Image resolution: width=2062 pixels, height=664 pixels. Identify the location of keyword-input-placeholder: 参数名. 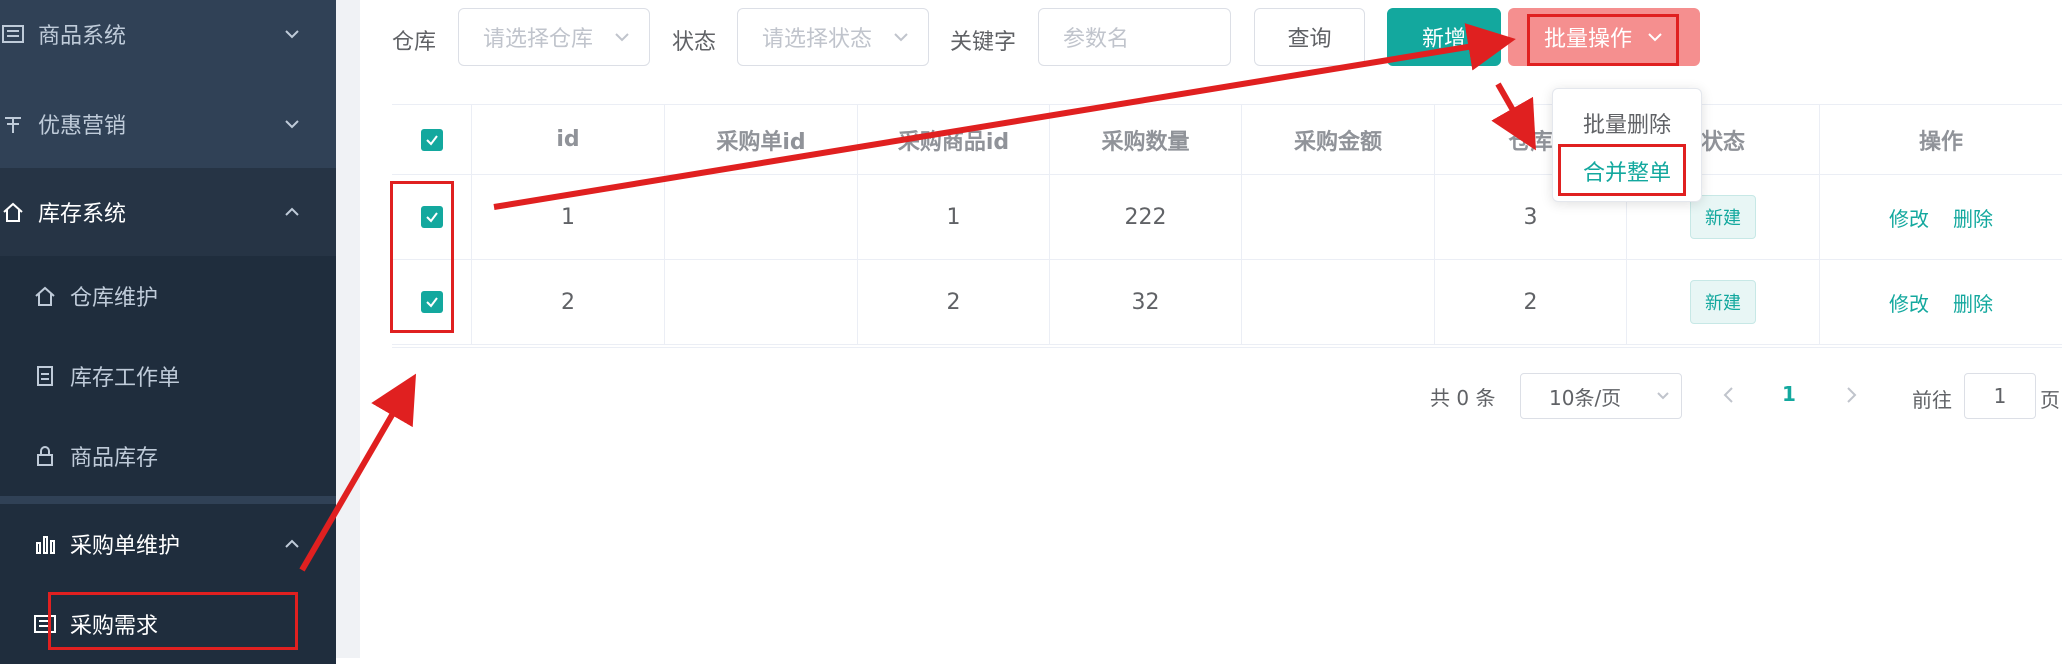
(1096, 39).